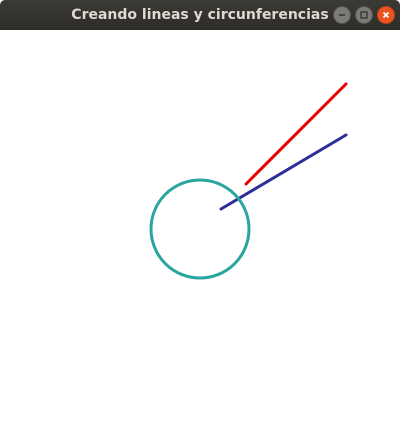 This screenshot has width=400, height=430. I want to click on title-bar: Creando lineas y circunferencias, so click(200, 15).